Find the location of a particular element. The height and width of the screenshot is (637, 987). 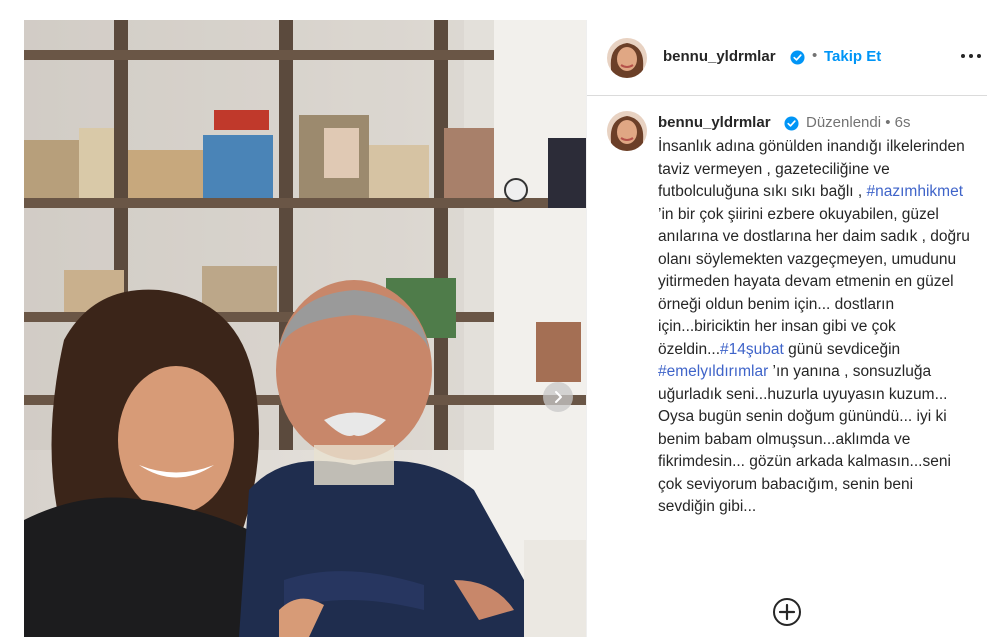

caption-meta: Düzenlendi • 6s is located at coordinates (858, 122).